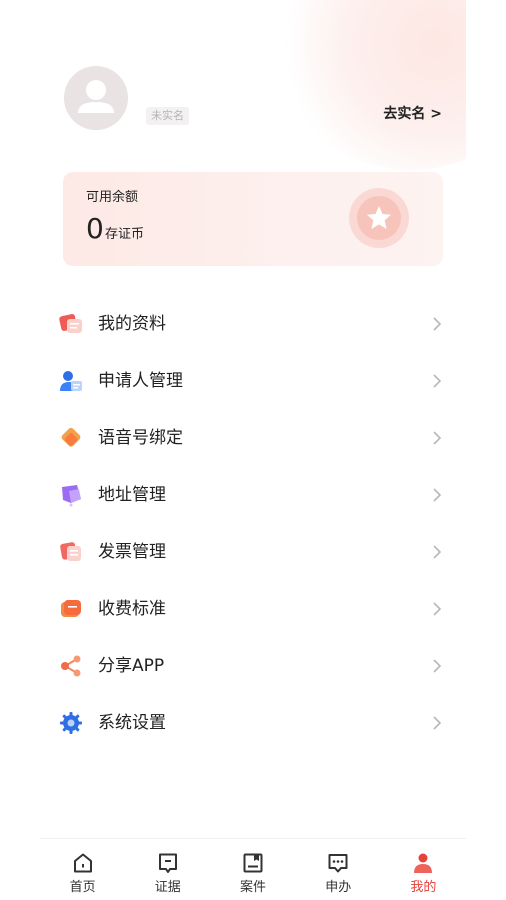  What do you see at coordinates (132, 609) in the screenshot?
I see `menu-item-label: 收费标准` at bounding box center [132, 609].